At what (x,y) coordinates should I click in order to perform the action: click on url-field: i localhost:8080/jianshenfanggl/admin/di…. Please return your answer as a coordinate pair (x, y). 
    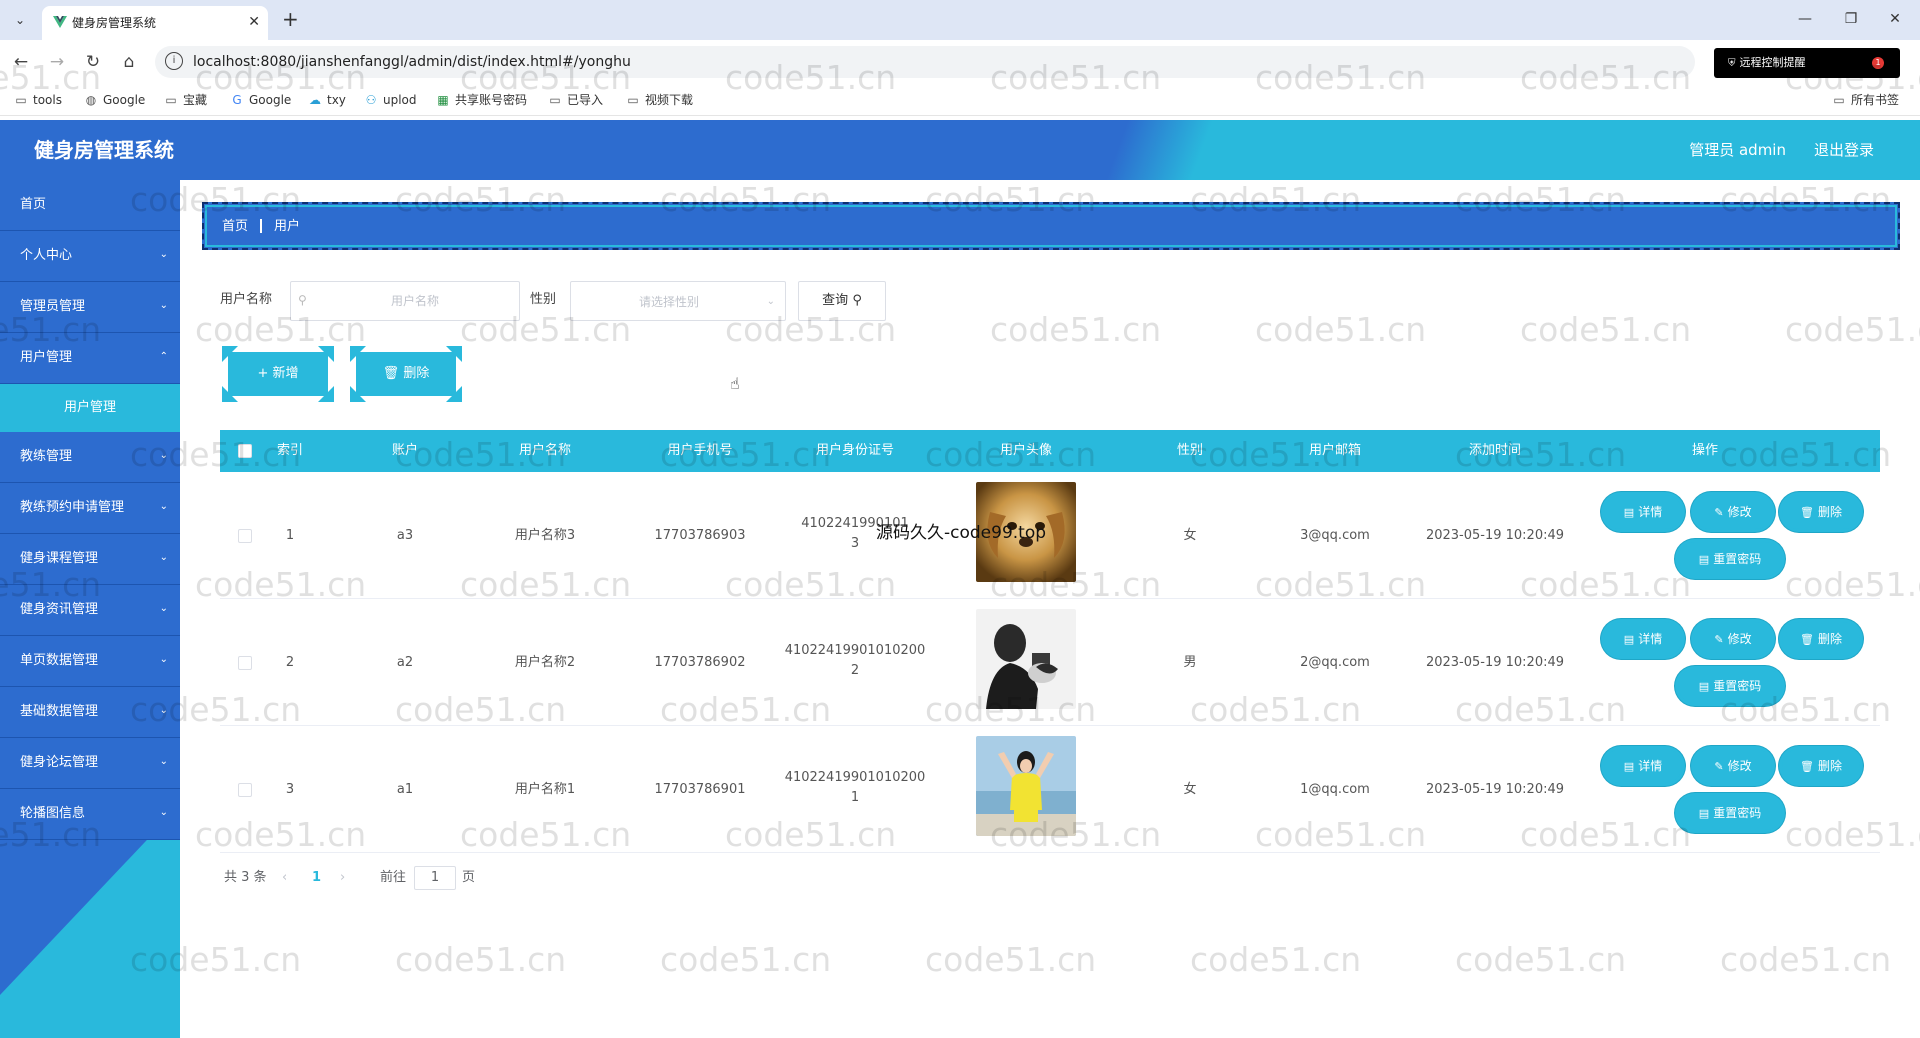
    Looking at the image, I should click on (925, 62).